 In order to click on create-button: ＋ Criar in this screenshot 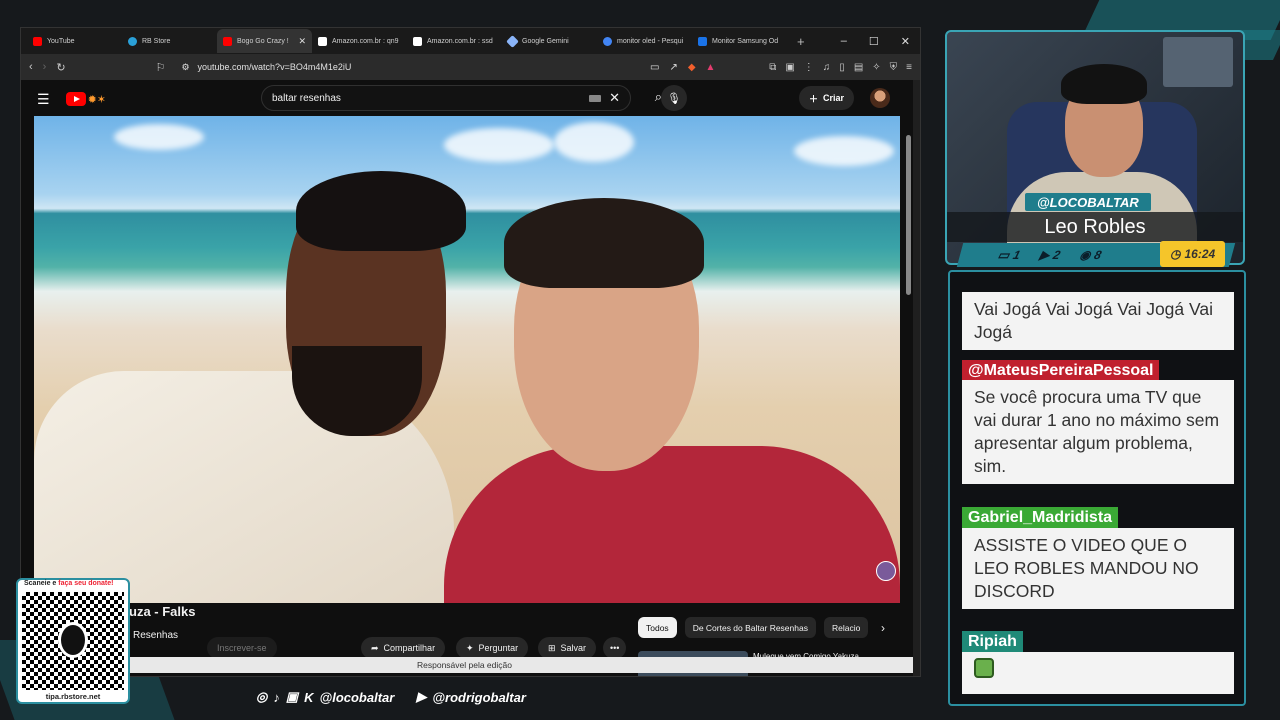, I will do `click(827, 98)`.